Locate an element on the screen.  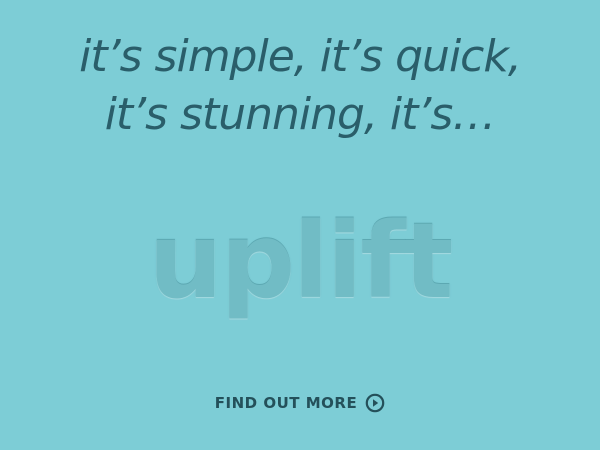
uplift-wordmark: uplift is located at coordinates (301, 261).